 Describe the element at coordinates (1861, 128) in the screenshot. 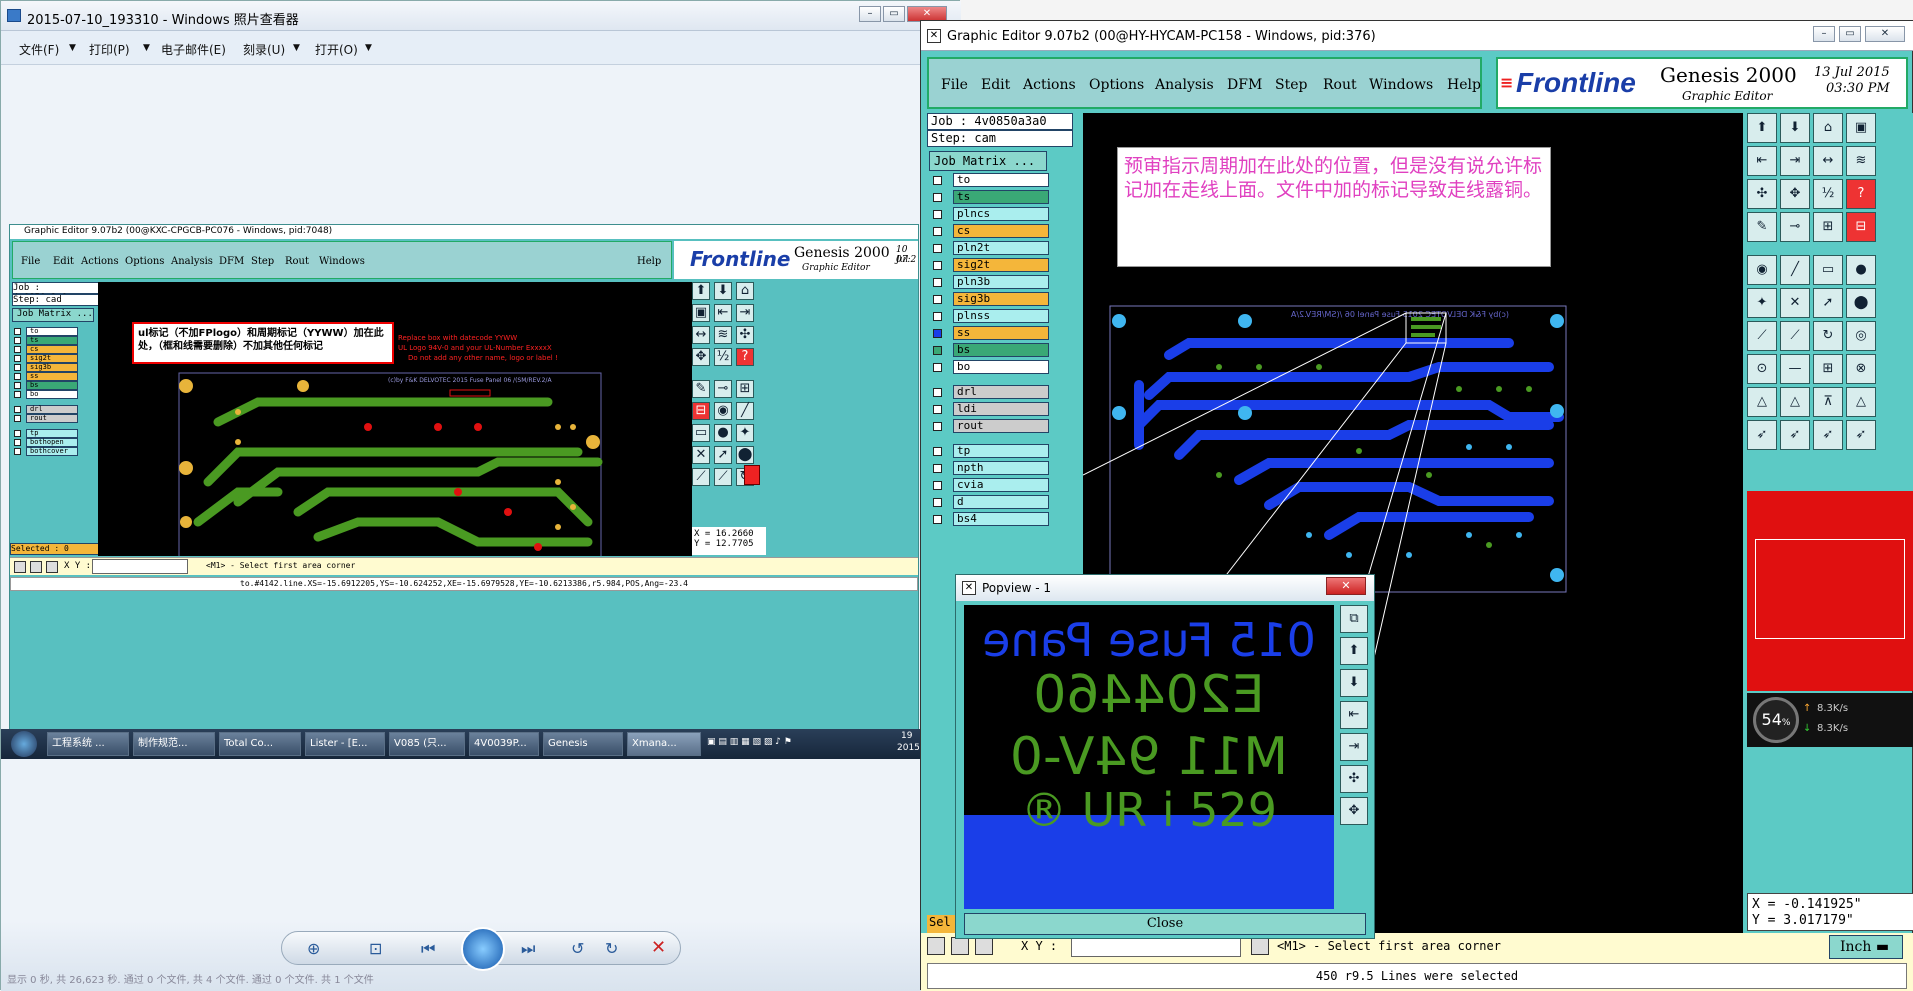

I see `main-tool-icon: ▣` at that location.